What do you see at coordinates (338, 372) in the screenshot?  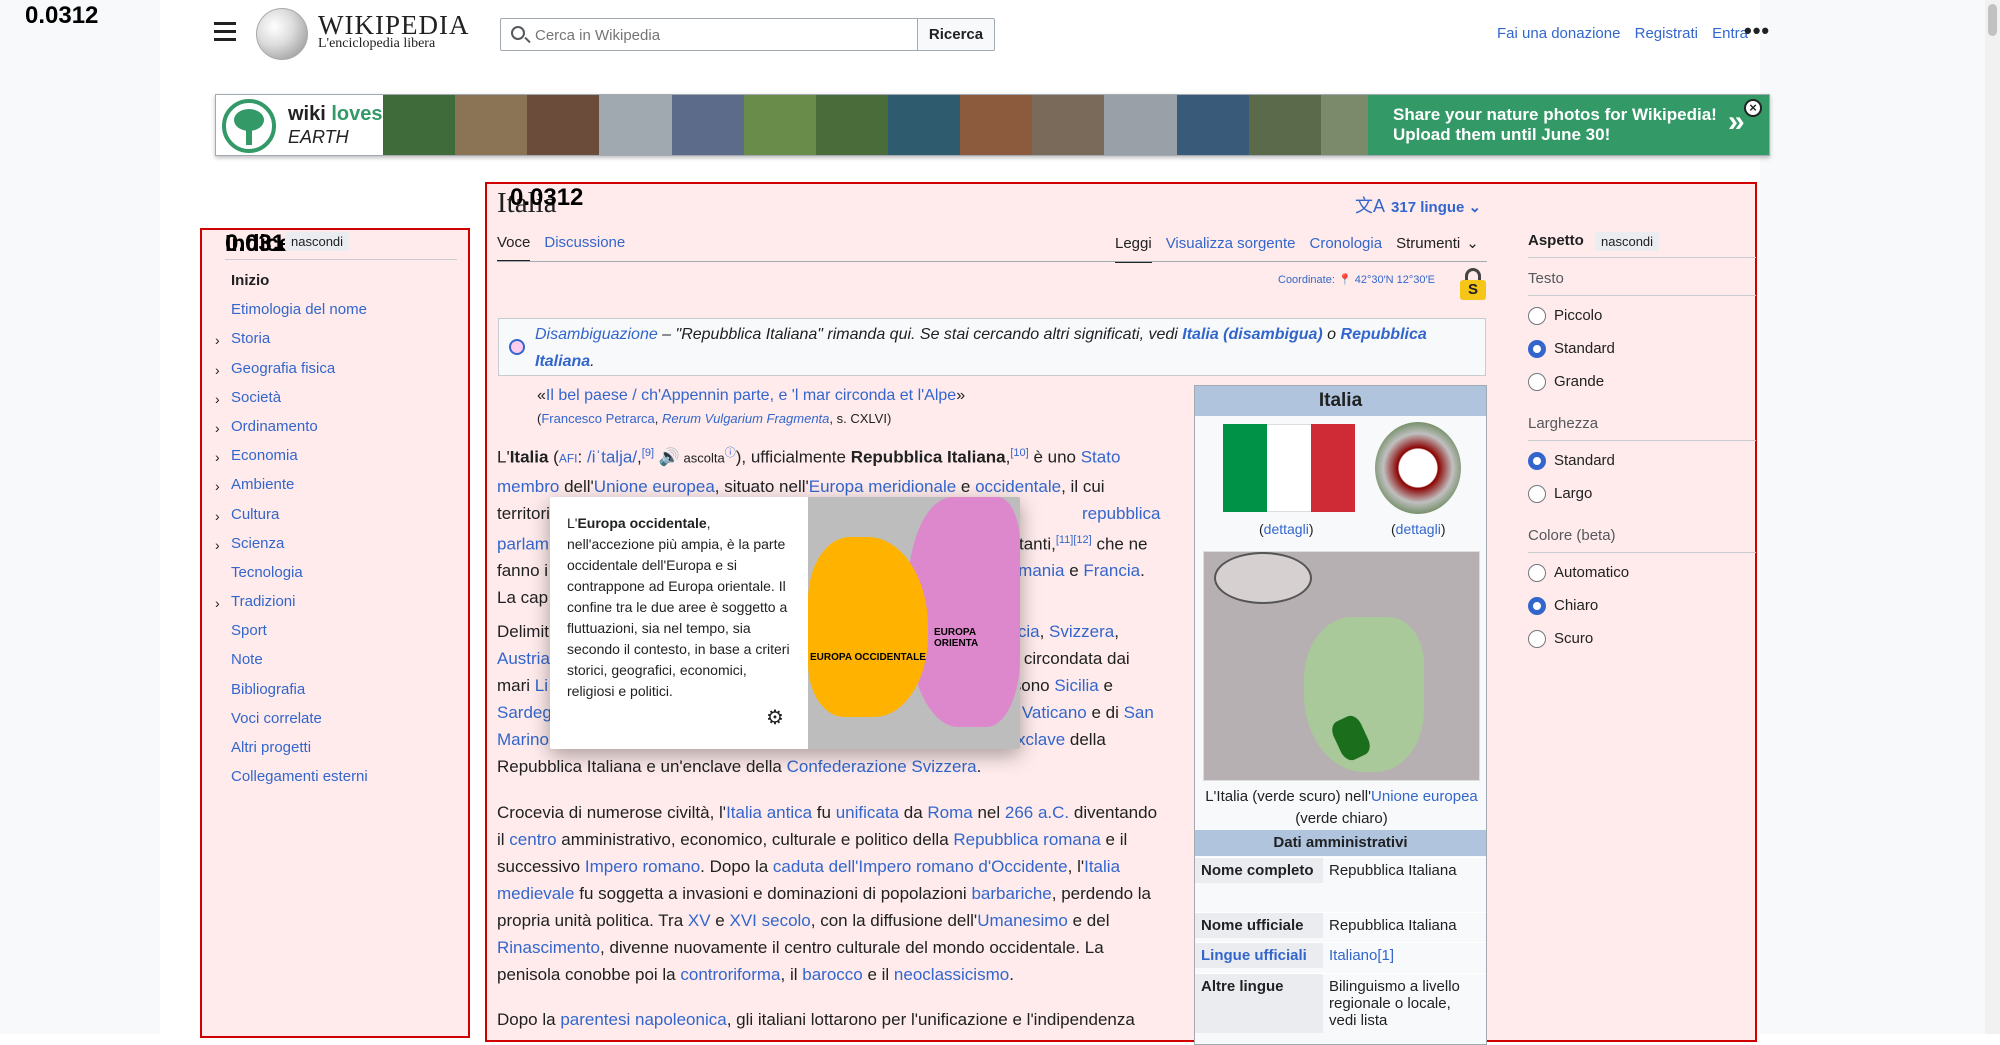 I see `toc-item: › Geografia fisica` at bounding box center [338, 372].